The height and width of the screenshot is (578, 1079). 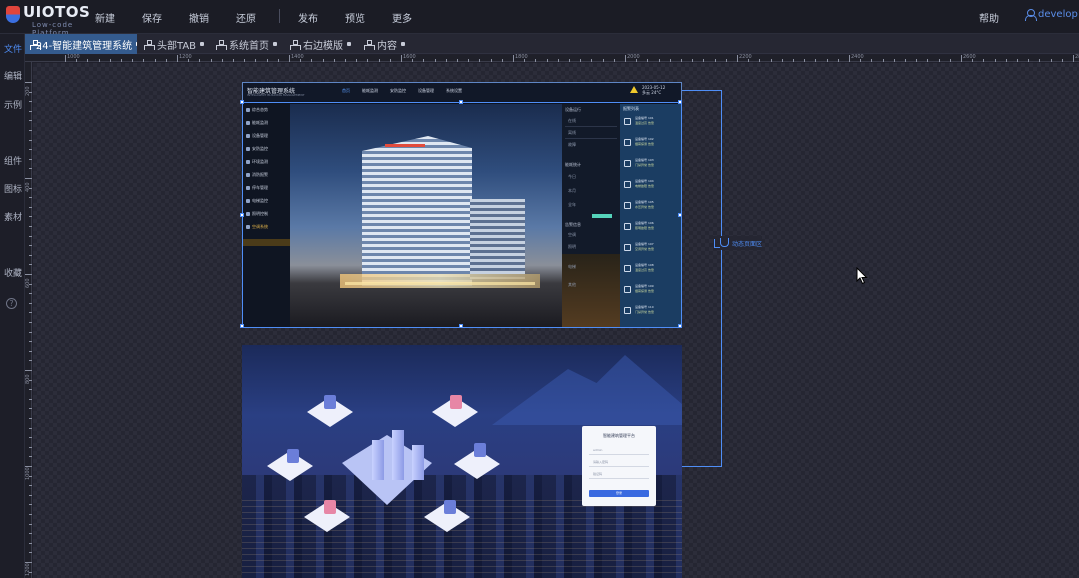 I want to click on tab-home: 系统首页, so click(x=247, y=44).